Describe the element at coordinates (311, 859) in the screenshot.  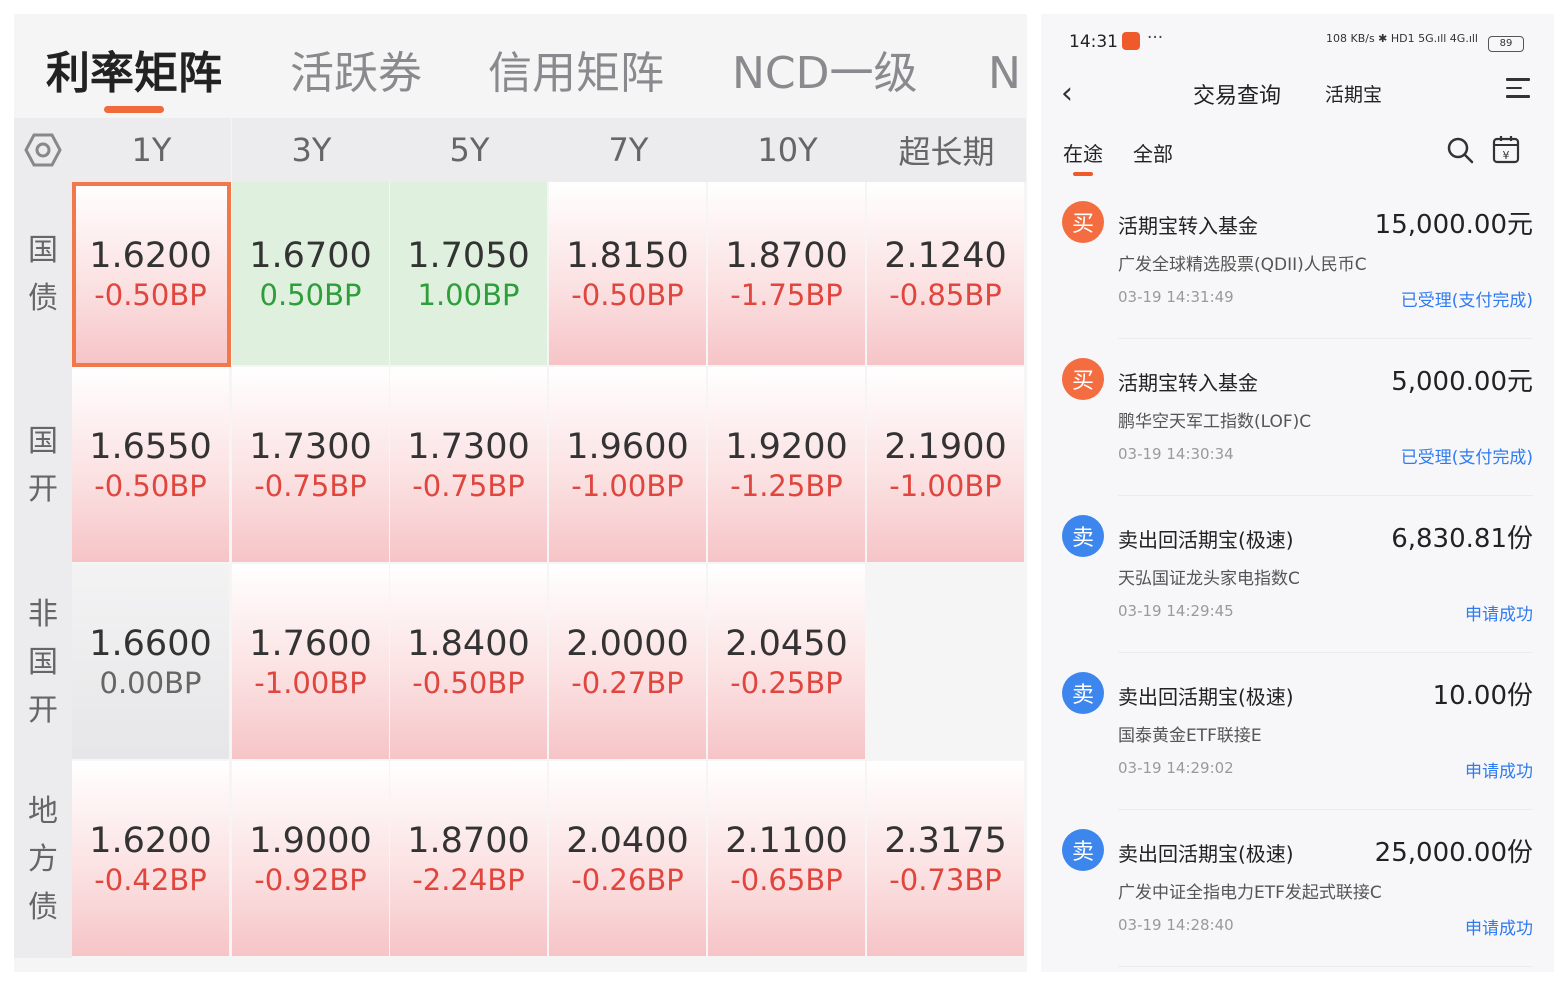
I see `matrix-cell: 1.9000 -0.92BP` at that location.